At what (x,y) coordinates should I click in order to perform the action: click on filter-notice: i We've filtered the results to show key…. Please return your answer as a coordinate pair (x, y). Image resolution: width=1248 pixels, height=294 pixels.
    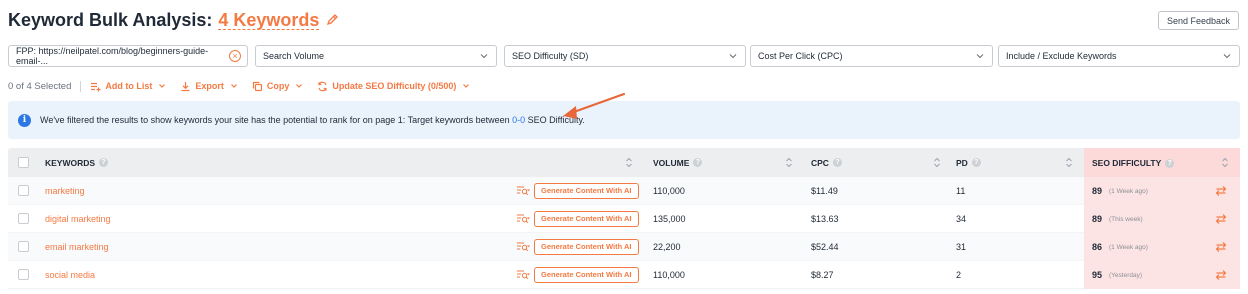
    Looking at the image, I should click on (624, 120).